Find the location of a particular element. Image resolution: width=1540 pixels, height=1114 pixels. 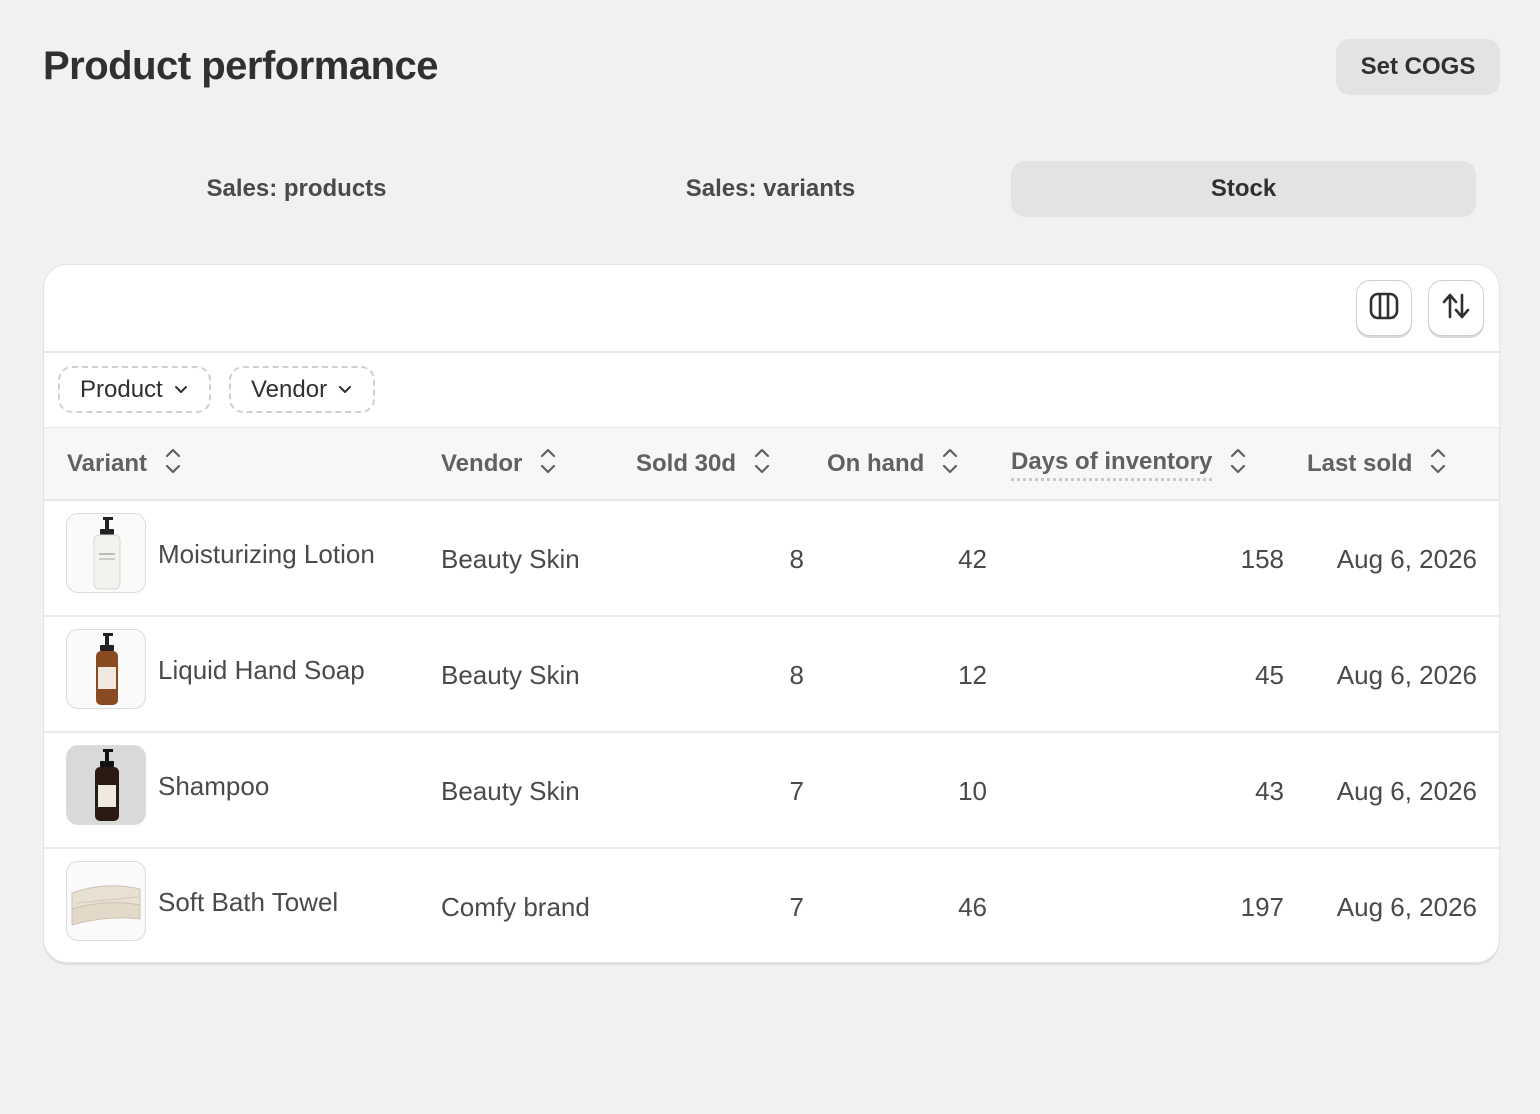

columns-button is located at coordinates (1384, 308).